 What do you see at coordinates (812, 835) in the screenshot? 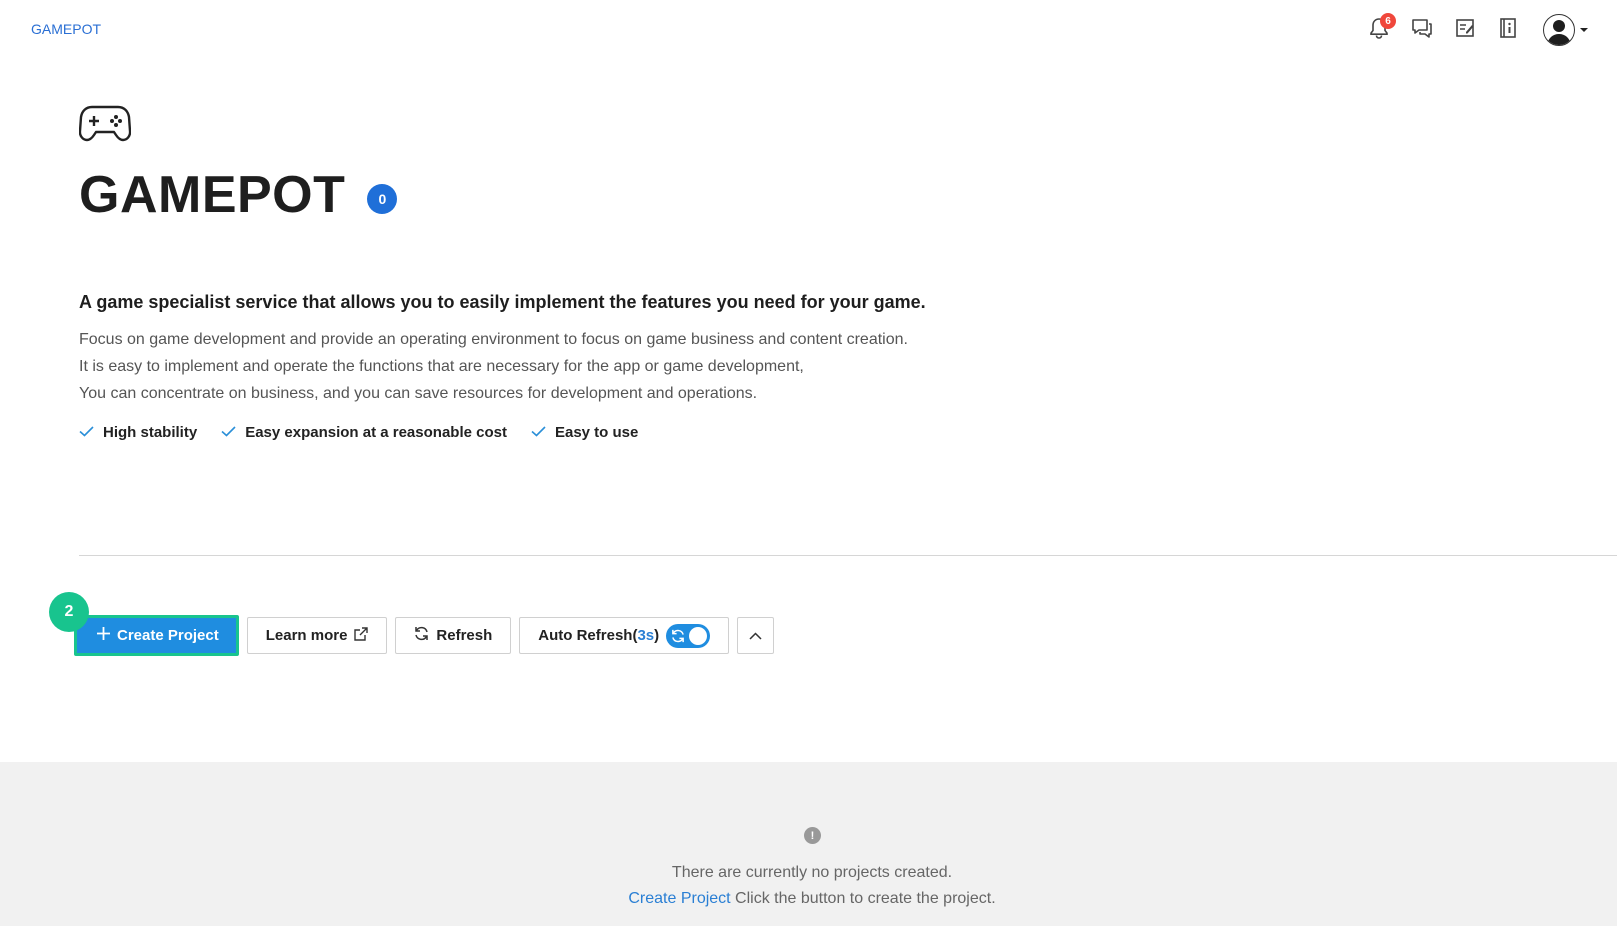
I see `info-circle-icon: !` at bounding box center [812, 835].